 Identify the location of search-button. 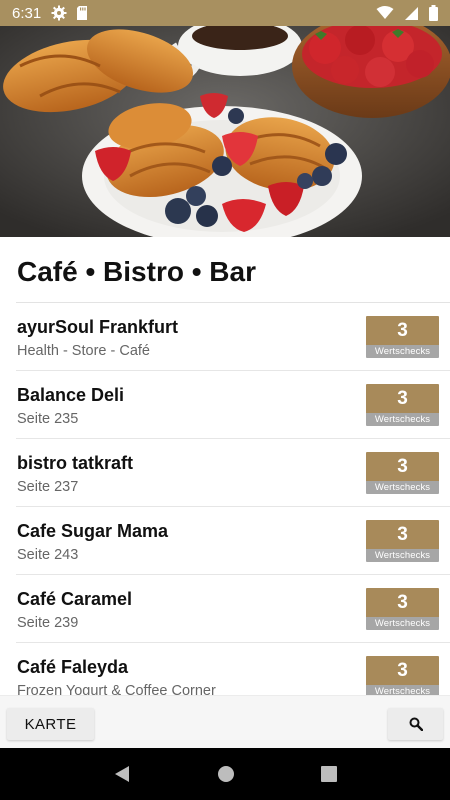
(415, 724).